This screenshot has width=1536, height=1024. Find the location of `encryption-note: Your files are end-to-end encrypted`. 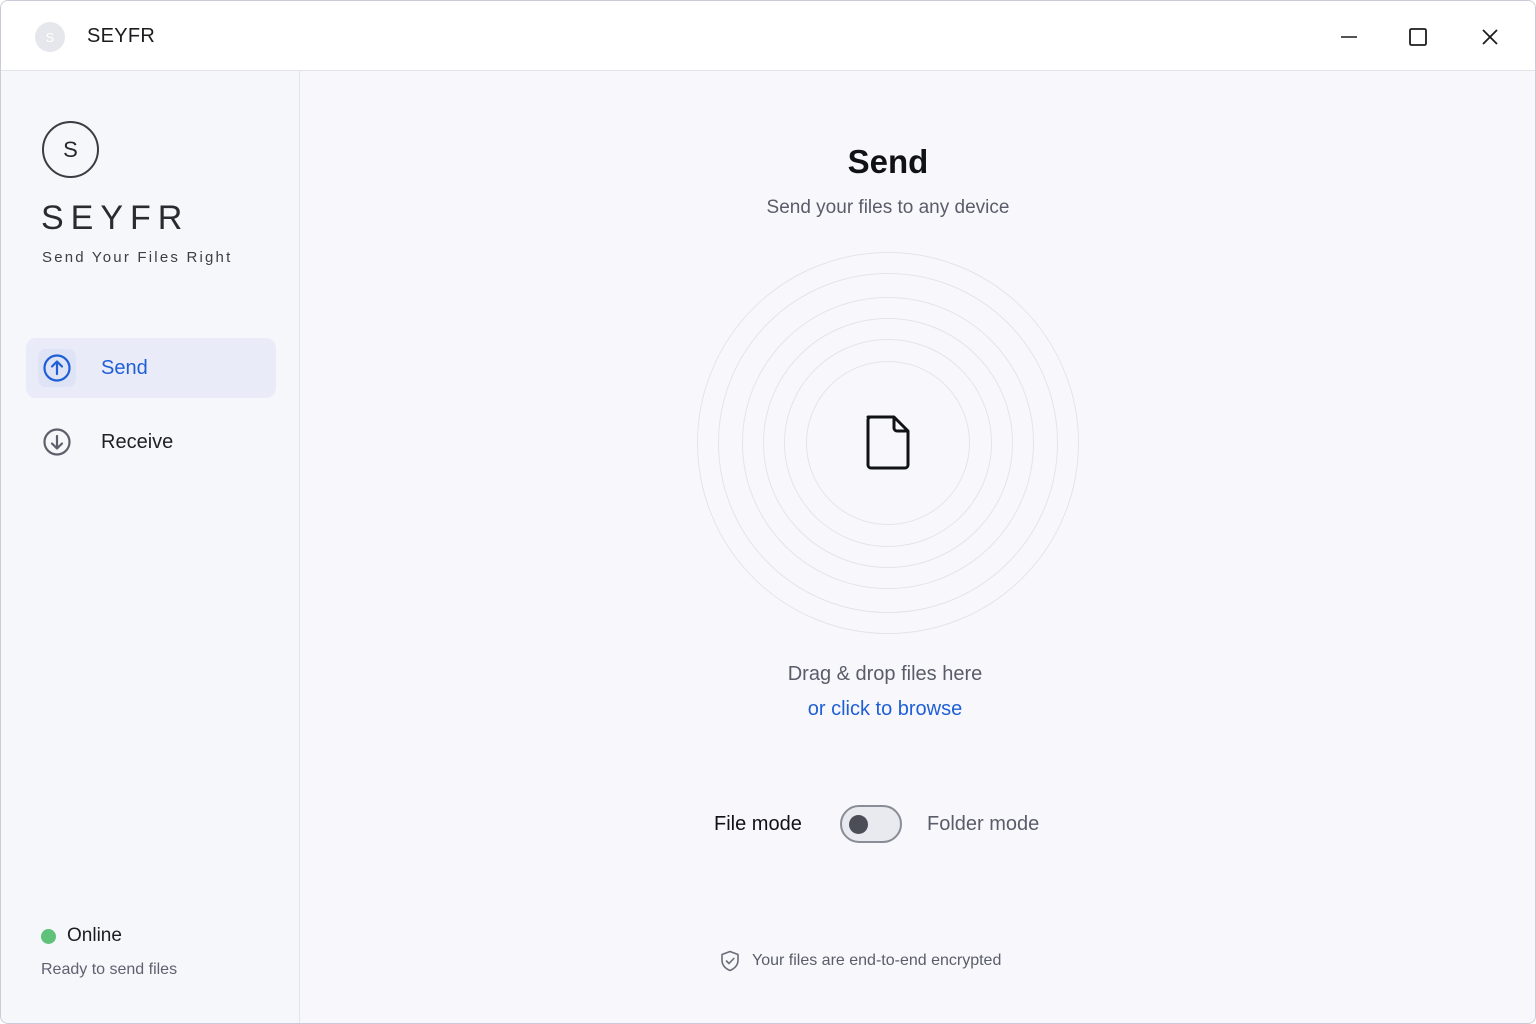

encryption-note: Your files are end-to-end encrypted is located at coordinates (877, 960).